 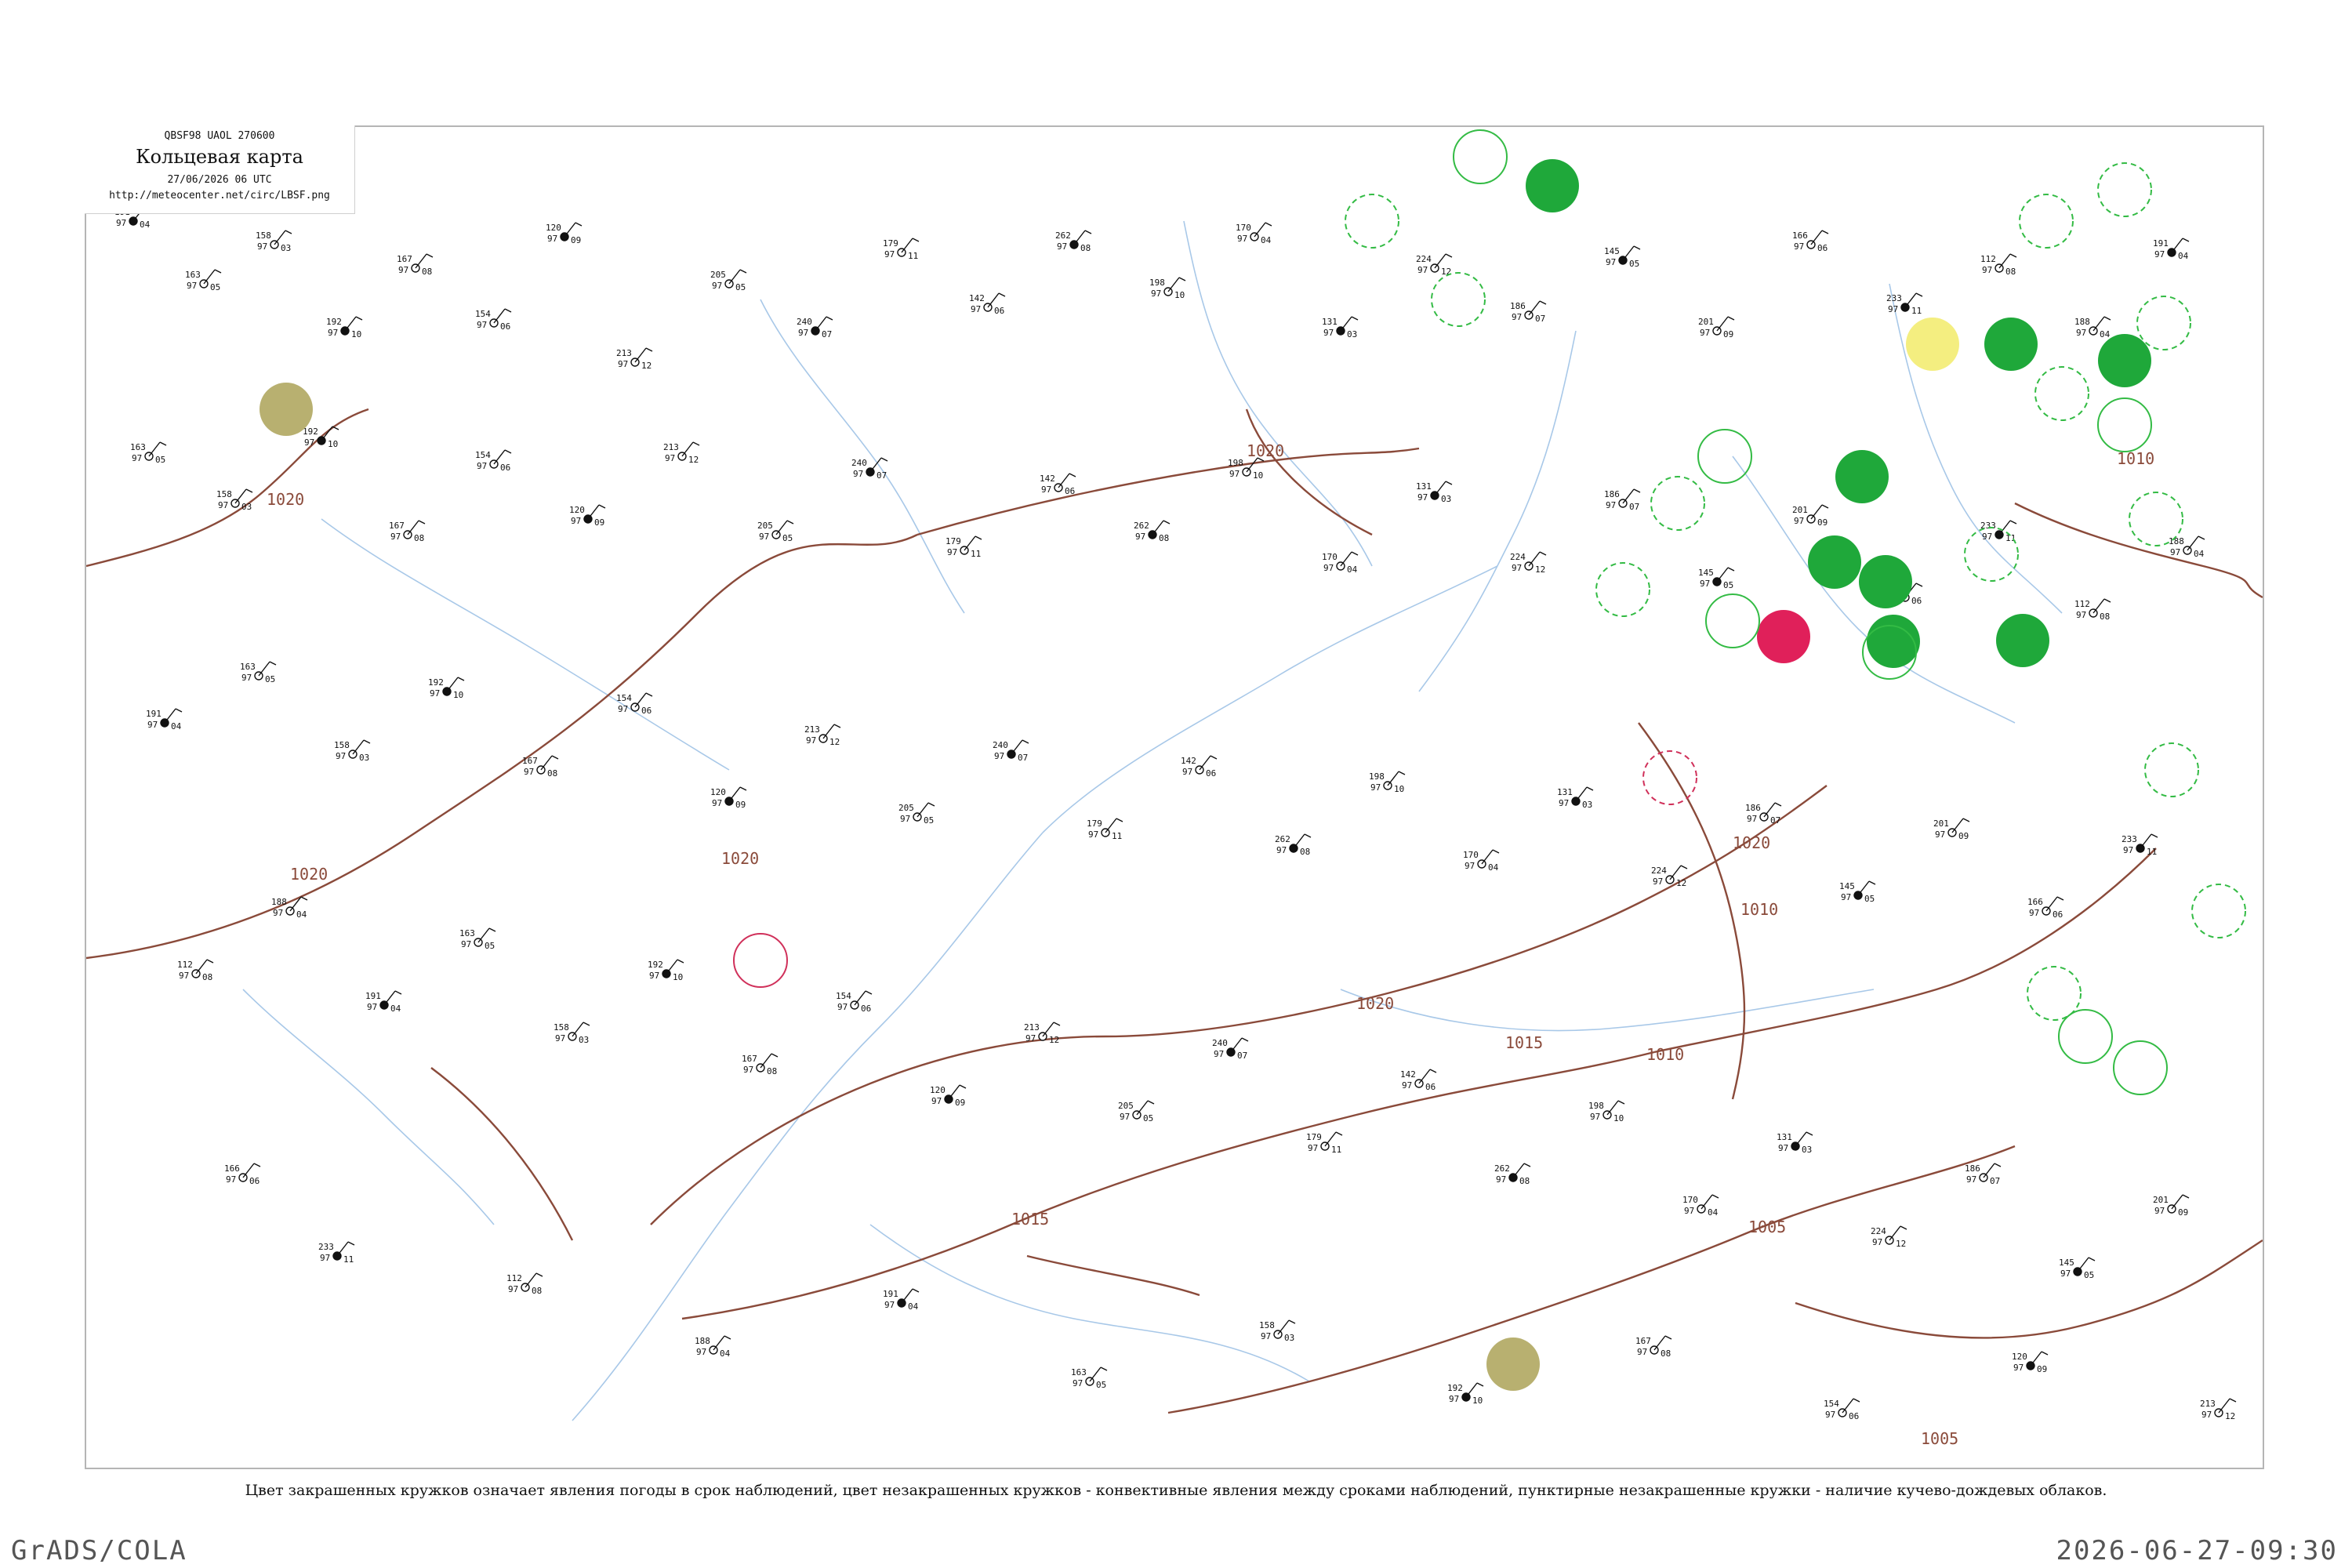 I want to click on isobar-label: 1005, so click(x=1767, y=1227).